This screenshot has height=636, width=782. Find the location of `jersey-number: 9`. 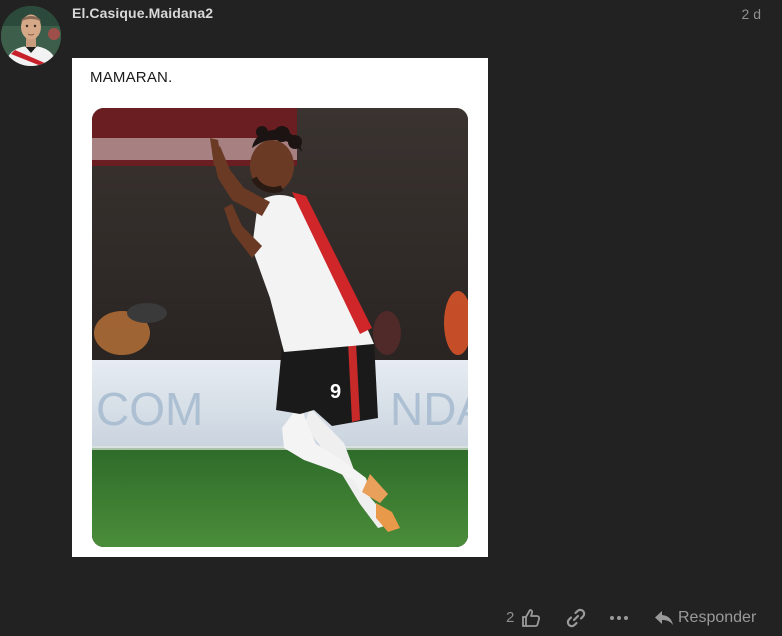

jersey-number: 9 is located at coordinates (335, 392).